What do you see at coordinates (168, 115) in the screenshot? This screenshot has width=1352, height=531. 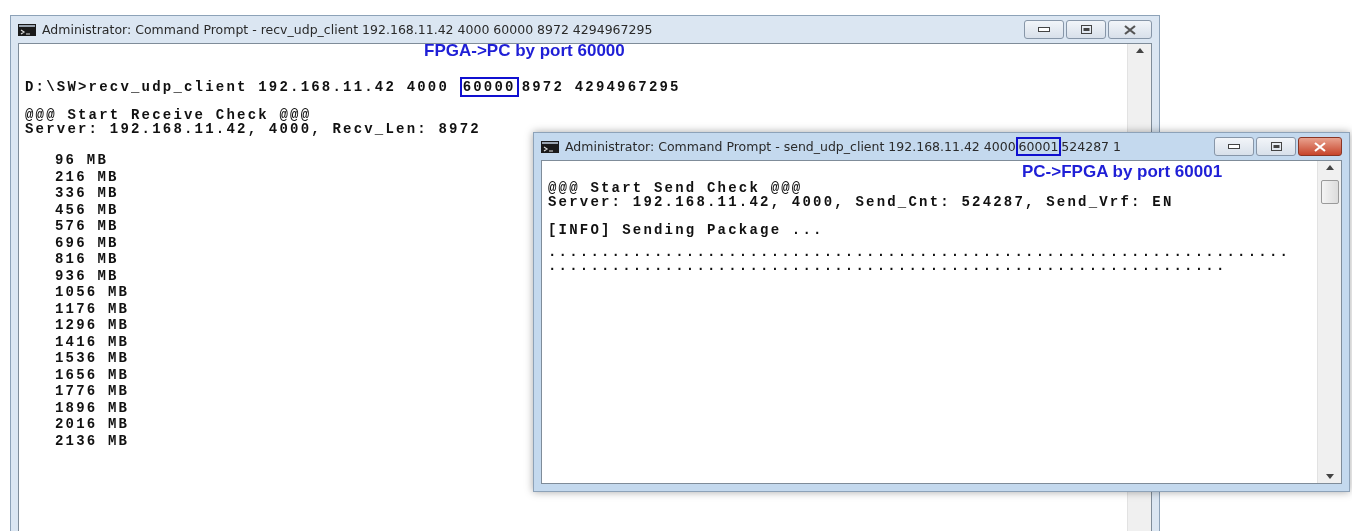 I see `output-line: @@@ Start Receive Check @@@` at bounding box center [168, 115].